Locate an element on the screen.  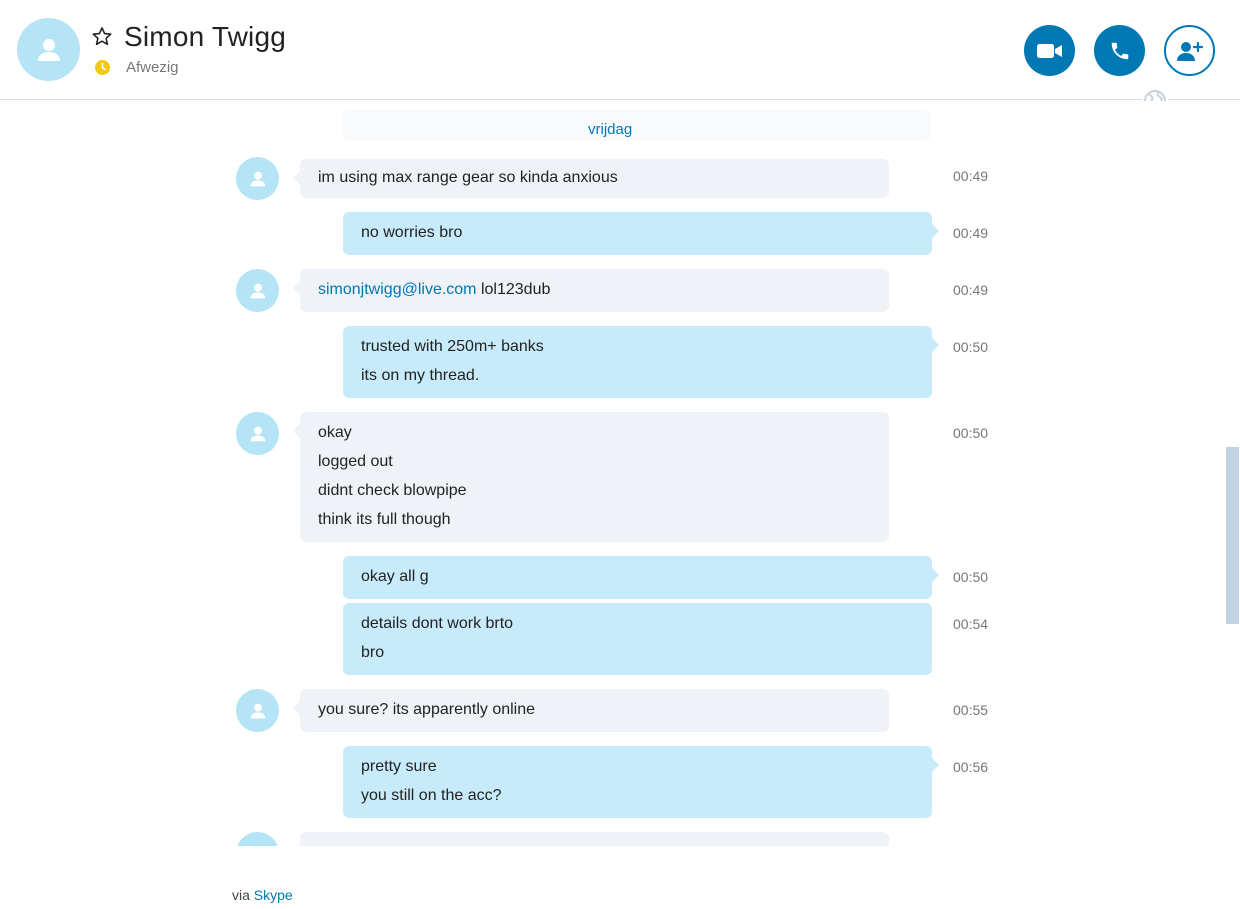
message-text: pretty sure is located at coordinates (399, 766).